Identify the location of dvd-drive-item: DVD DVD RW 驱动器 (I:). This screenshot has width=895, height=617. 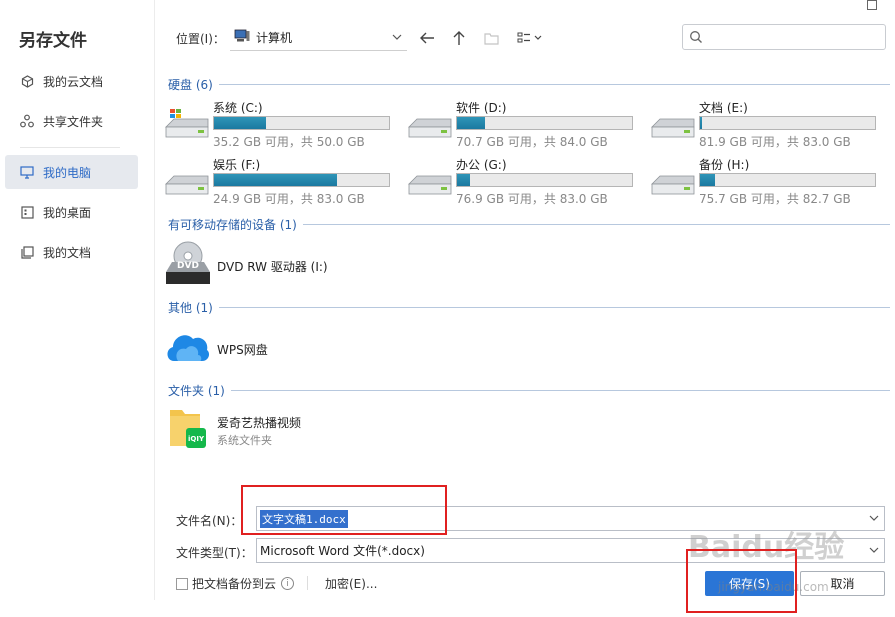
(264, 264).